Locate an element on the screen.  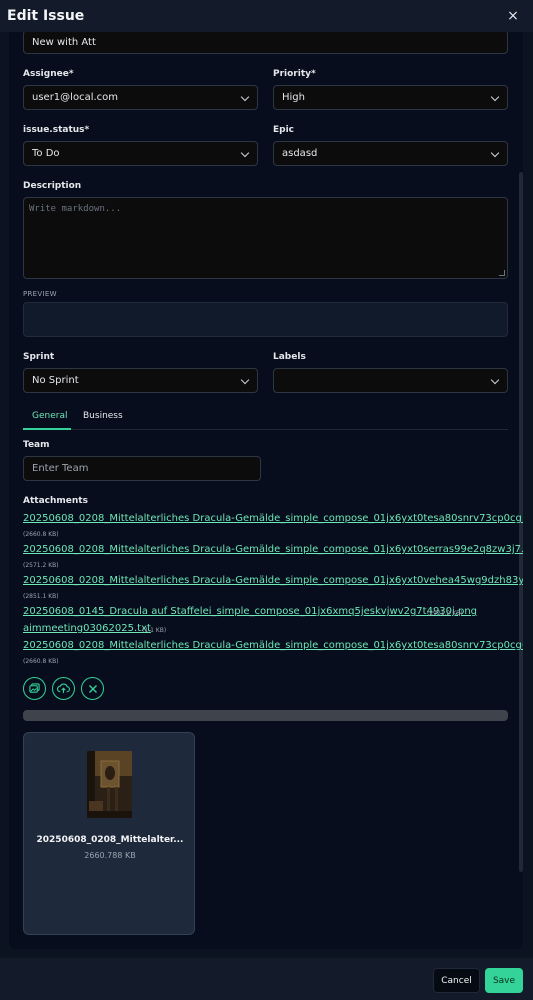
tab-general: General is located at coordinates (49, 416).